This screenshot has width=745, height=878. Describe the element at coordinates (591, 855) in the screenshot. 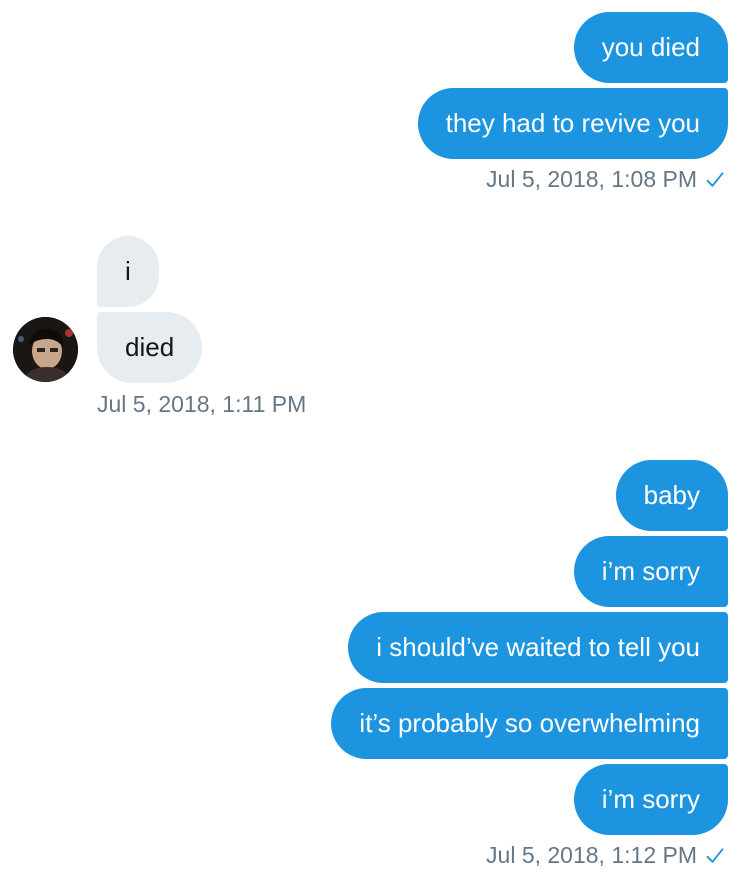

I see `timestamp-text: Jul 5, 2018, 1:12 PM` at that location.